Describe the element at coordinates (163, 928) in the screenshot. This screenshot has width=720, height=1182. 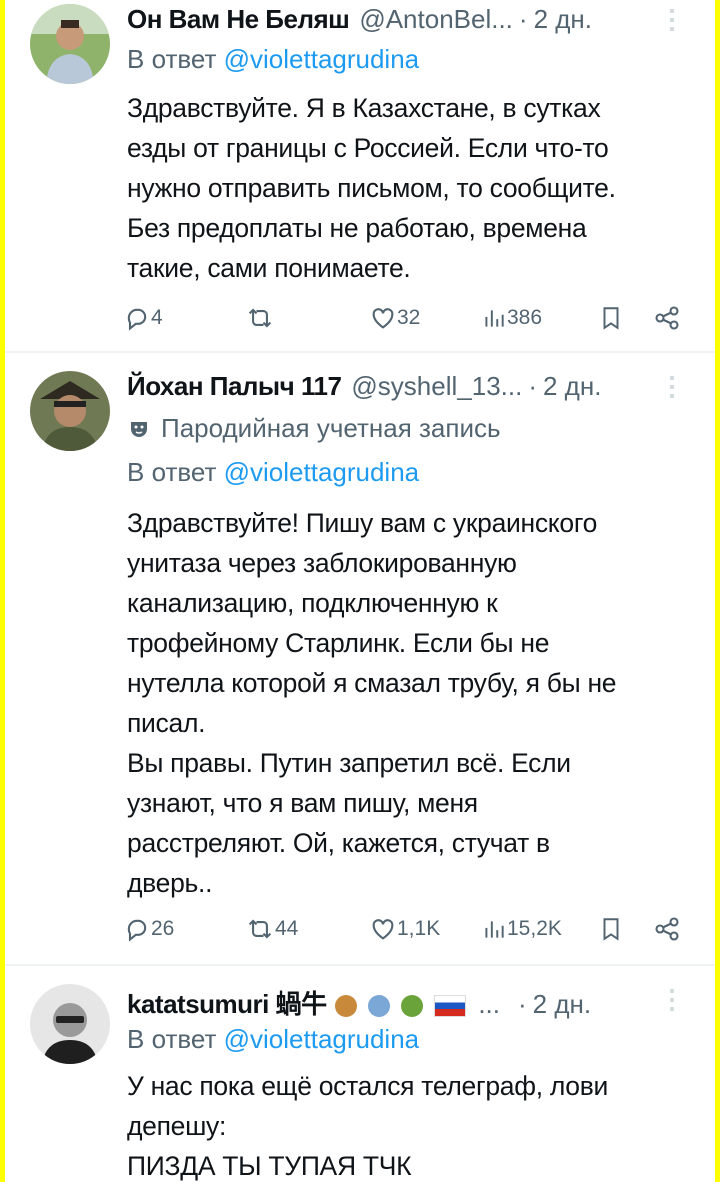
I see `reply-count: 26` at that location.